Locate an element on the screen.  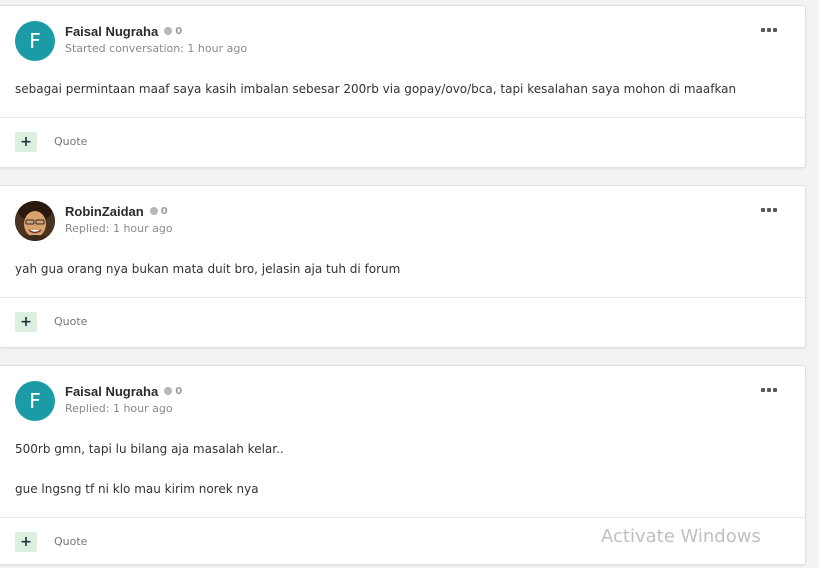
avatar is located at coordinates (35, 221).